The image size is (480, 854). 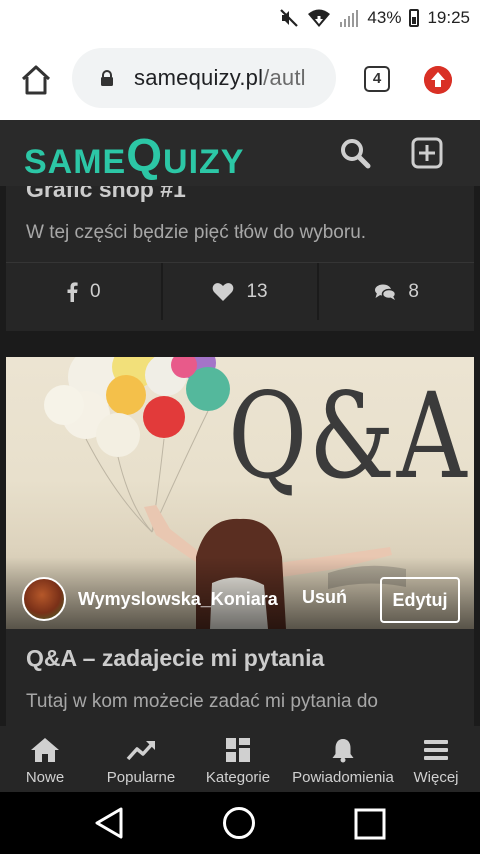 I want to click on author-name: Wymyslowska_Koniara, so click(x=178, y=599).